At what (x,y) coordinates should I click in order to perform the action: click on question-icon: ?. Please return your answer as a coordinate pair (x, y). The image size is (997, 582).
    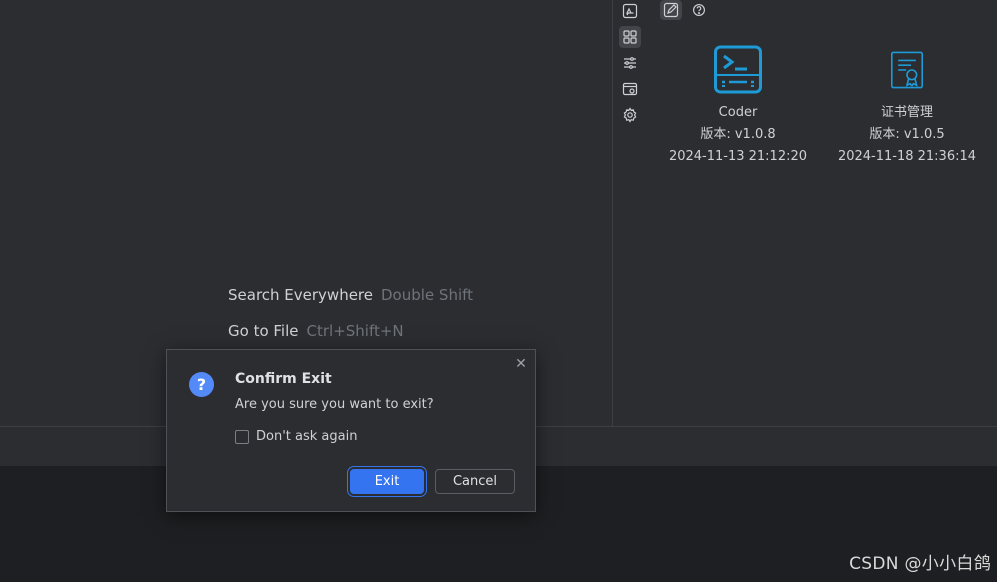
    Looking at the image, I should click on (201, 384).